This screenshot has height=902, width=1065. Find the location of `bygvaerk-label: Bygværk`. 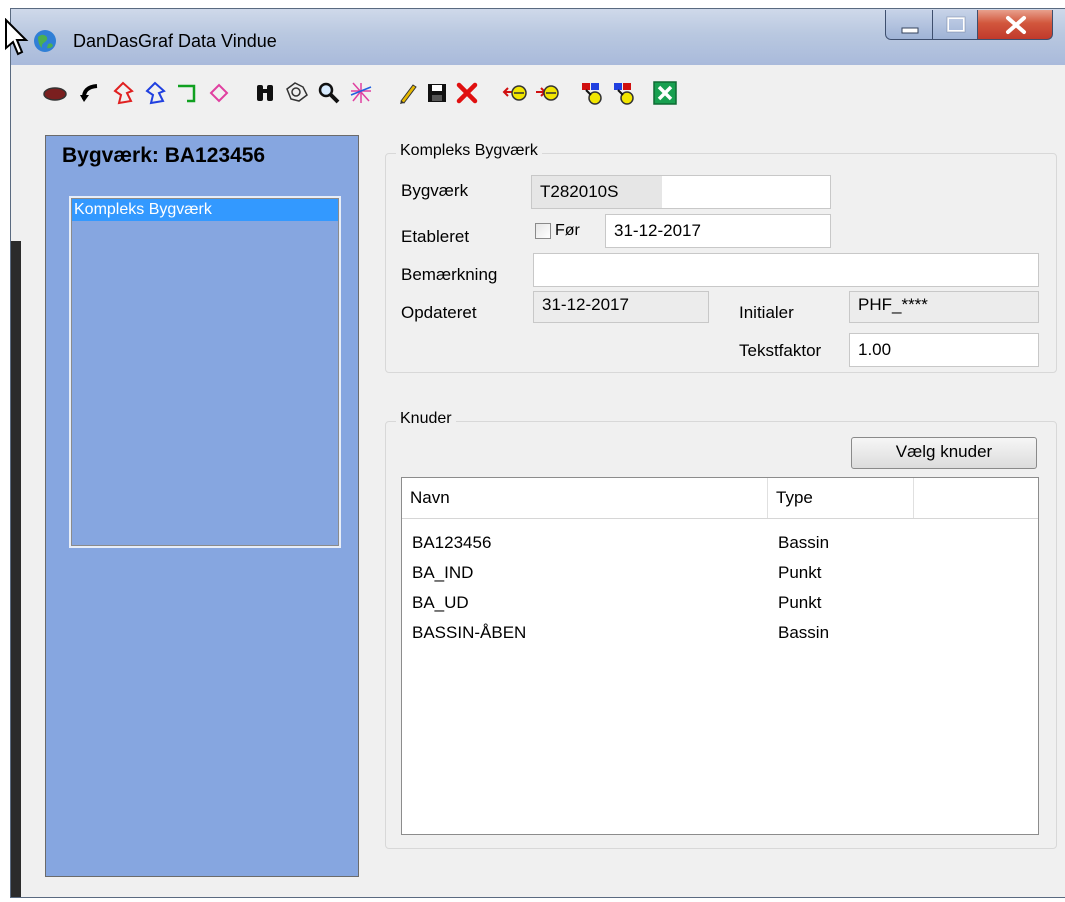

bygvaerk-label: Bygværk is located at coordinates (435, 190).